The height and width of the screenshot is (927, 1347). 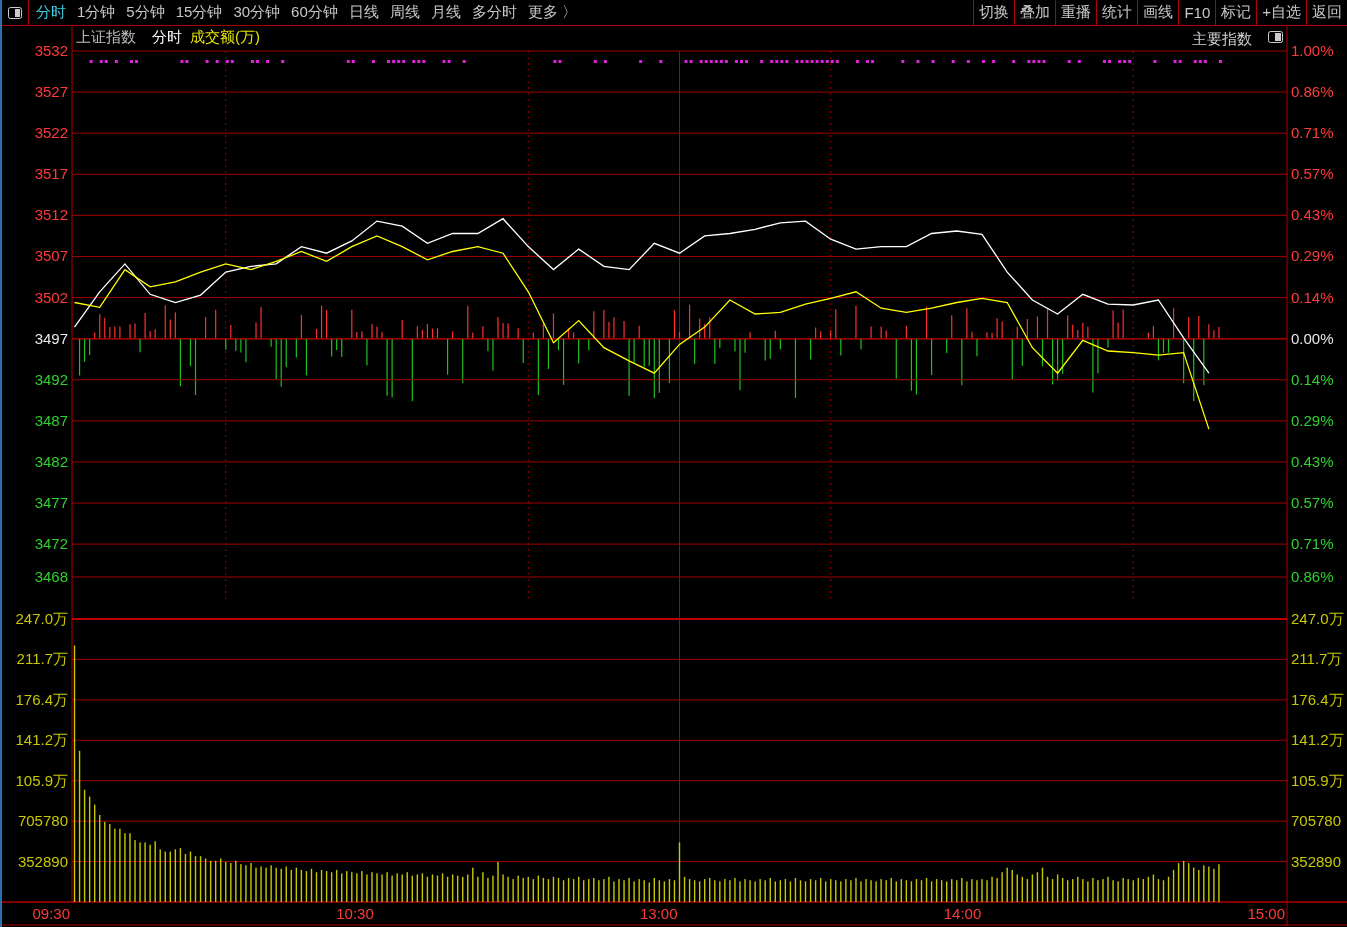 What do you see at coordinates (225, 36) in the screenshot?
I see `volume-legend: 成交额(万)` at bounding box center [225, 36].